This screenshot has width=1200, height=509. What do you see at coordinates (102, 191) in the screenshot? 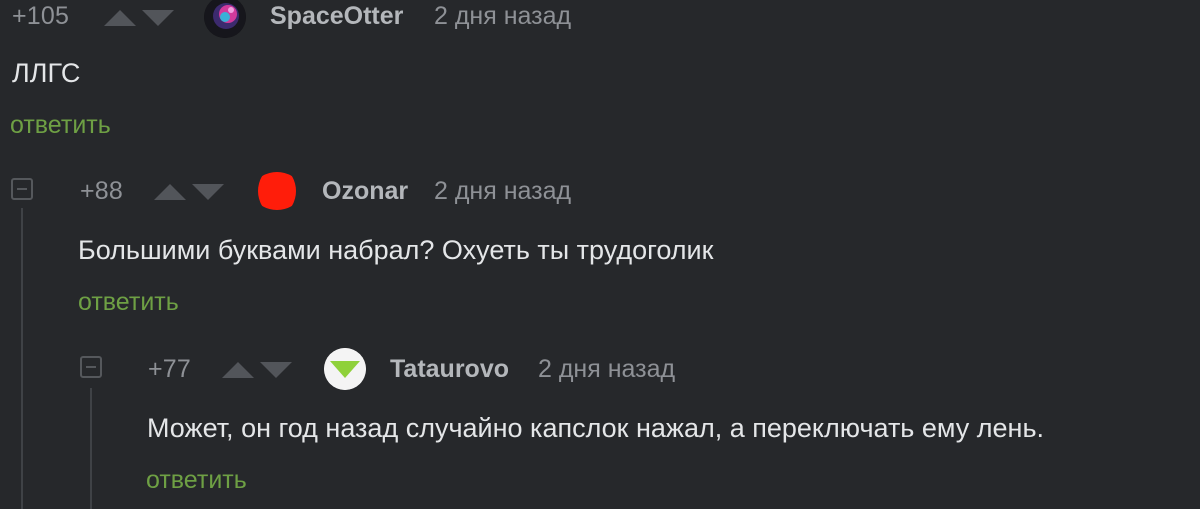
I see `comment-rating: +88` at bounding box center [102, 191].